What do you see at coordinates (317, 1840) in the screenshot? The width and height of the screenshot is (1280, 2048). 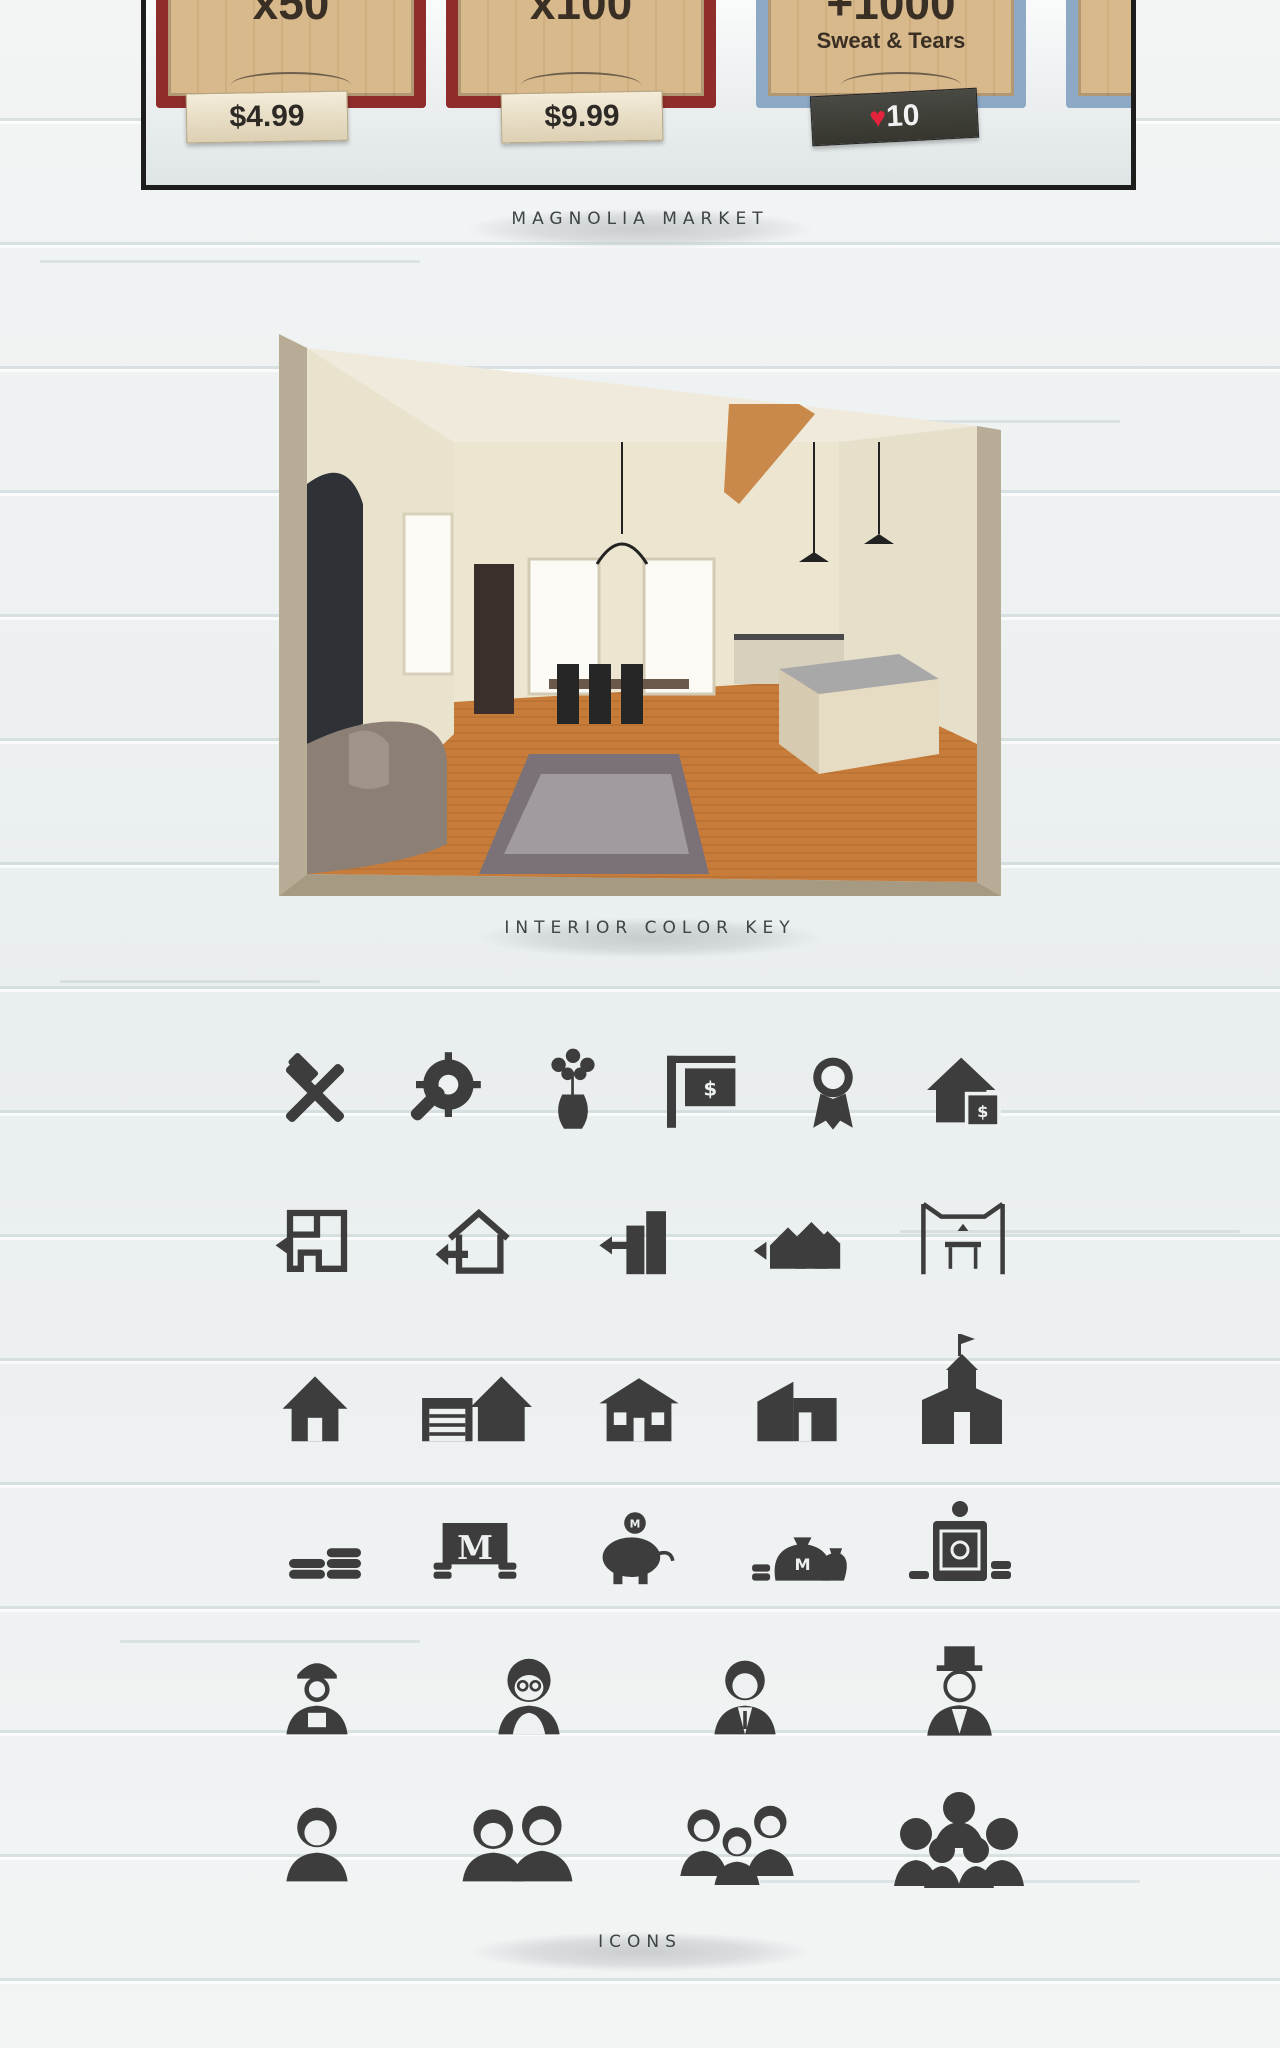 I see `person-icon` at bounding box center [317, 1840].